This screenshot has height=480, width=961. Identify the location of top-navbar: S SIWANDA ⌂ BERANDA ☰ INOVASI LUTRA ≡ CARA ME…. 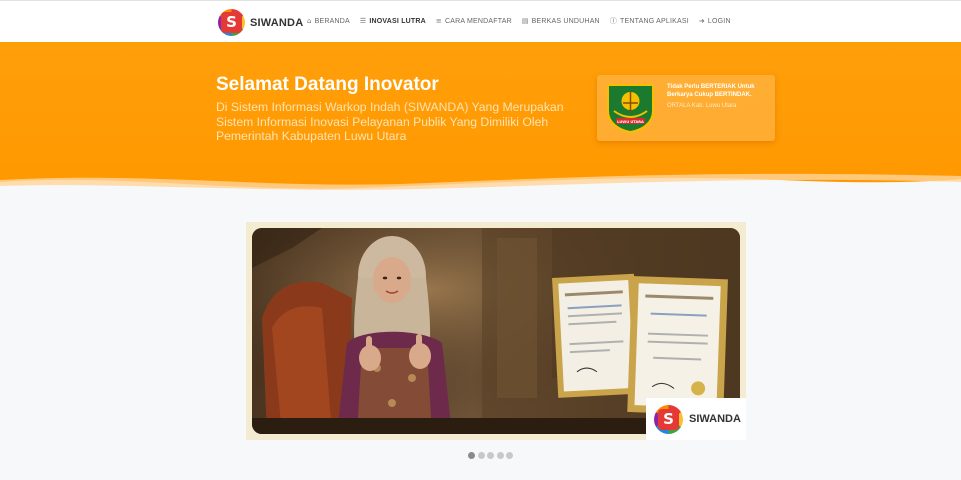
(480, 21).